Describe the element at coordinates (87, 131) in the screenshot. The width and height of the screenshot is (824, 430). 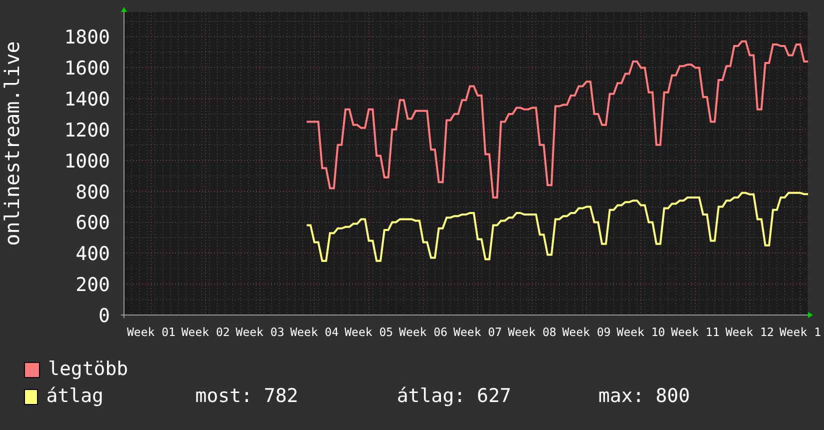
I see `y-tick-label: 1200` at that location.